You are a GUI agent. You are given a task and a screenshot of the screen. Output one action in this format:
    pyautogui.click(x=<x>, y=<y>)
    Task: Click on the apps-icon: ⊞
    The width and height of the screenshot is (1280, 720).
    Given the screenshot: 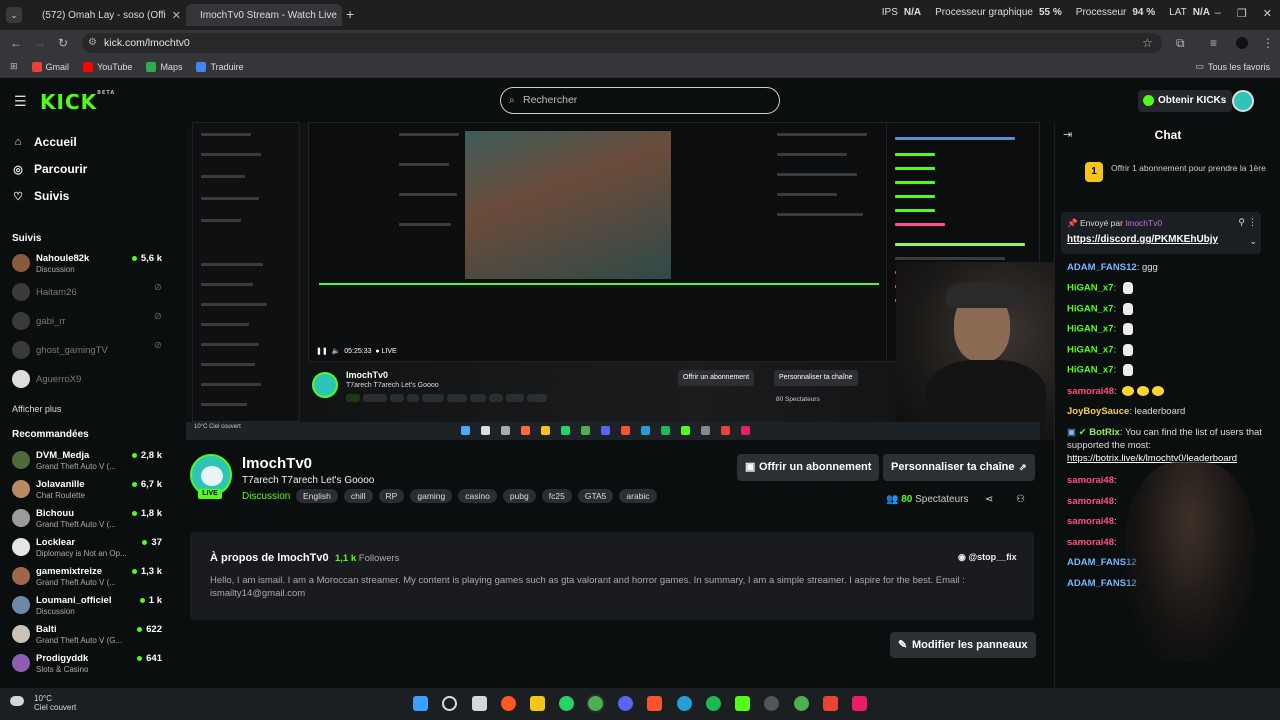 What is the action you would take?
    pyautogui.click(x=14, y=66)
    